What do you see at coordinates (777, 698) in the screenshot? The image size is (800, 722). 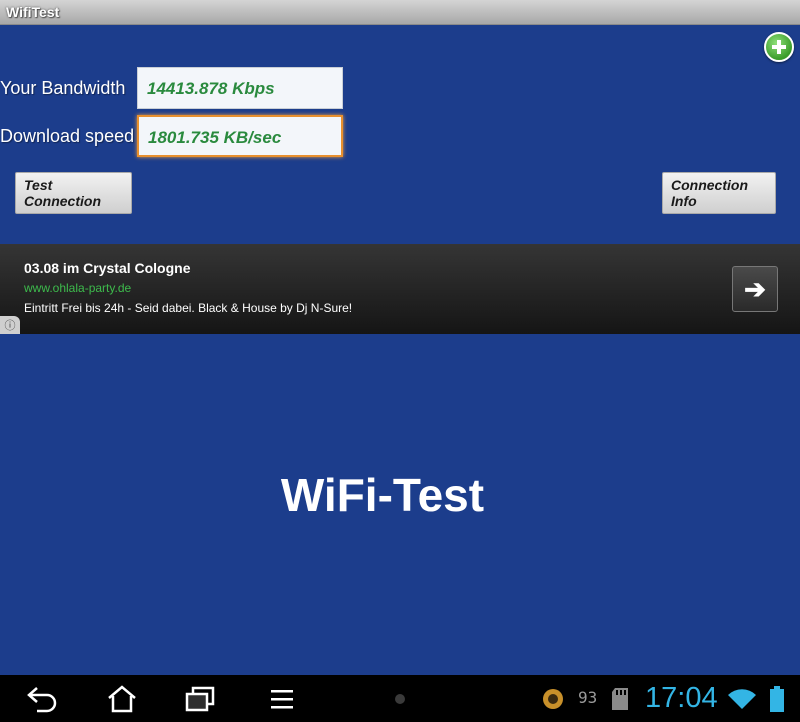 I see `battery-icon` at bounding box center [777, 698].